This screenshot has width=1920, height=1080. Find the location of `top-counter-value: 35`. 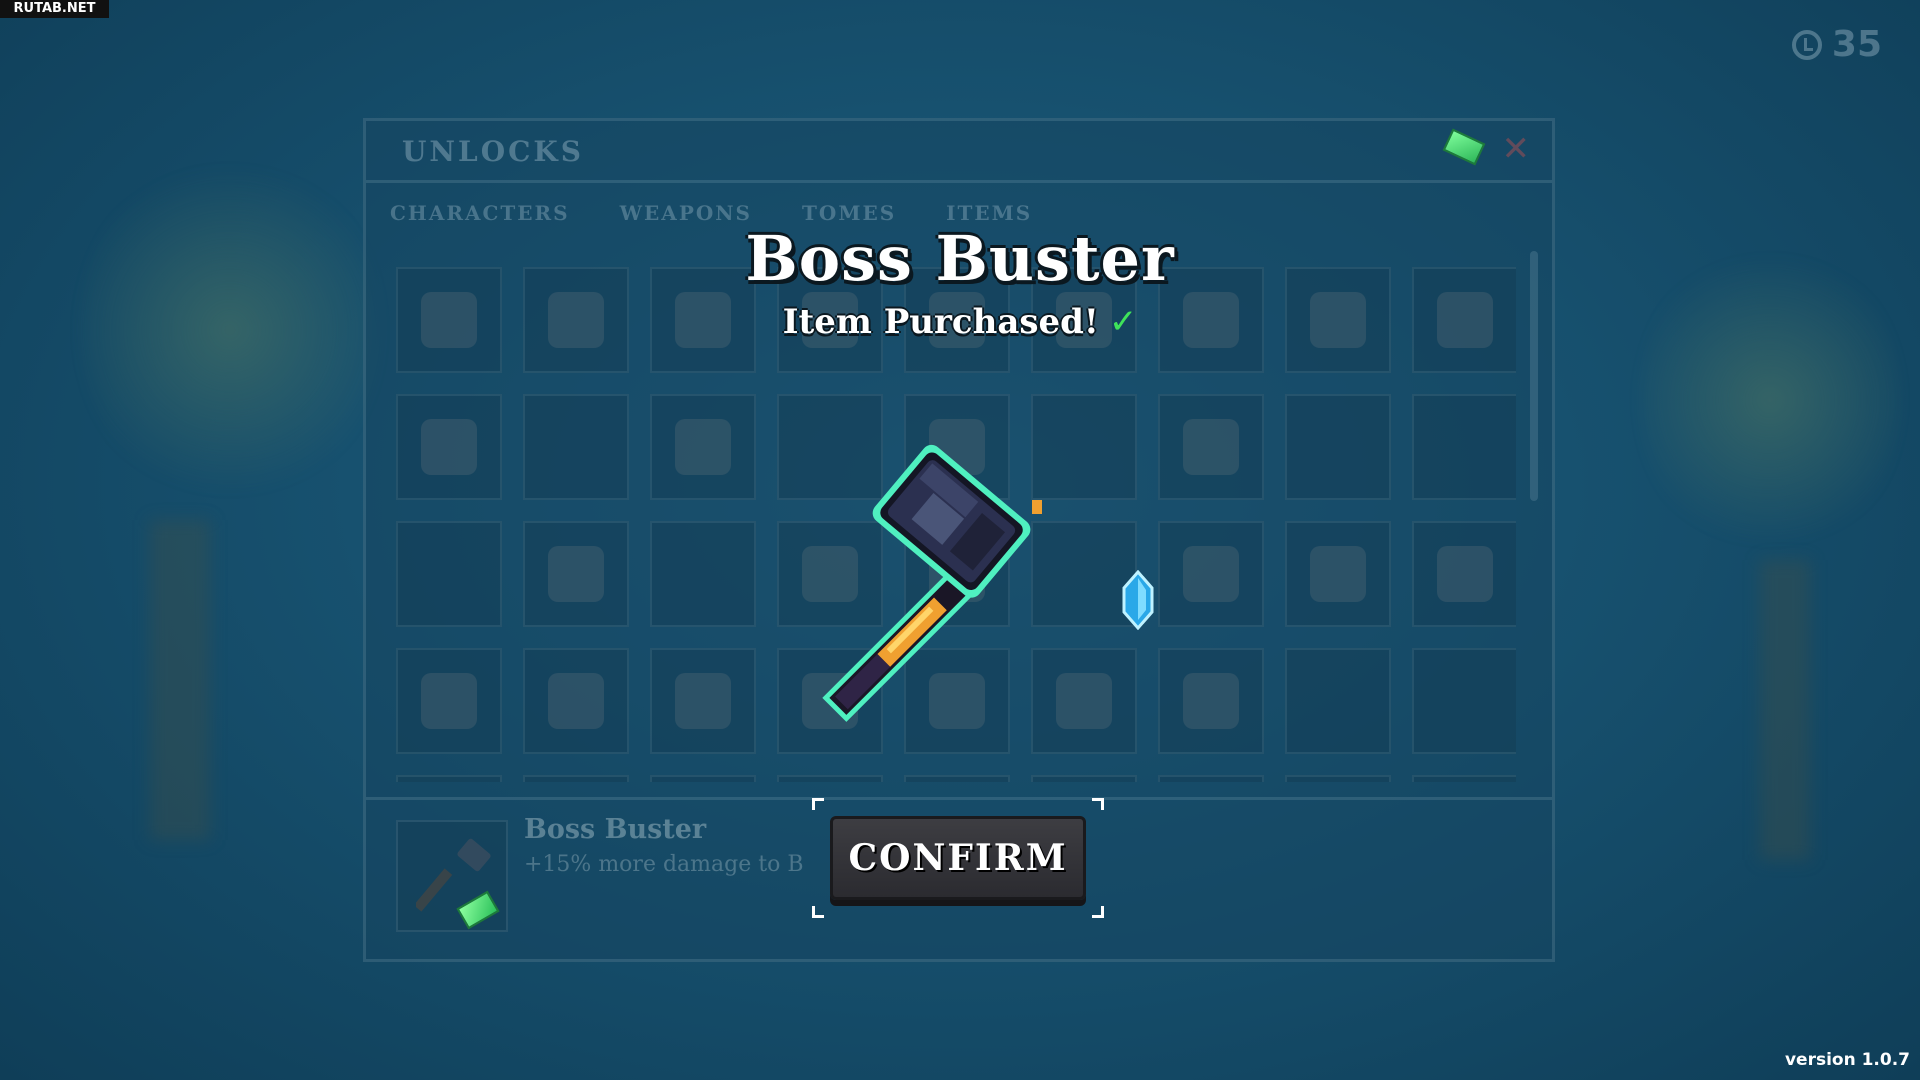

top-counter-value: 35 is located at coordinates (1856, 44).